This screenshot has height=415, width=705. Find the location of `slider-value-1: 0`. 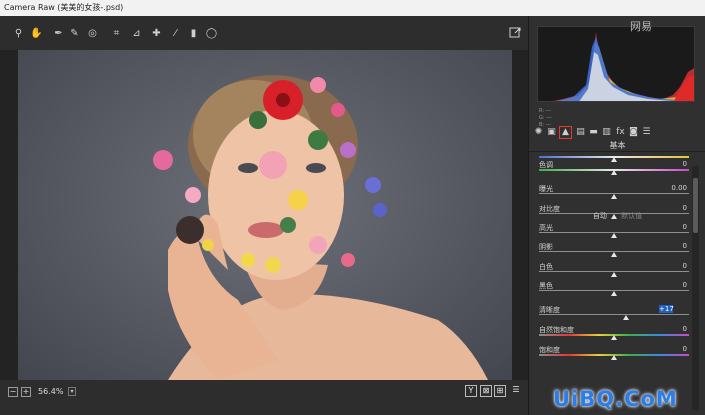

slider-value-1: 0 is located at coordinates (669, 164).